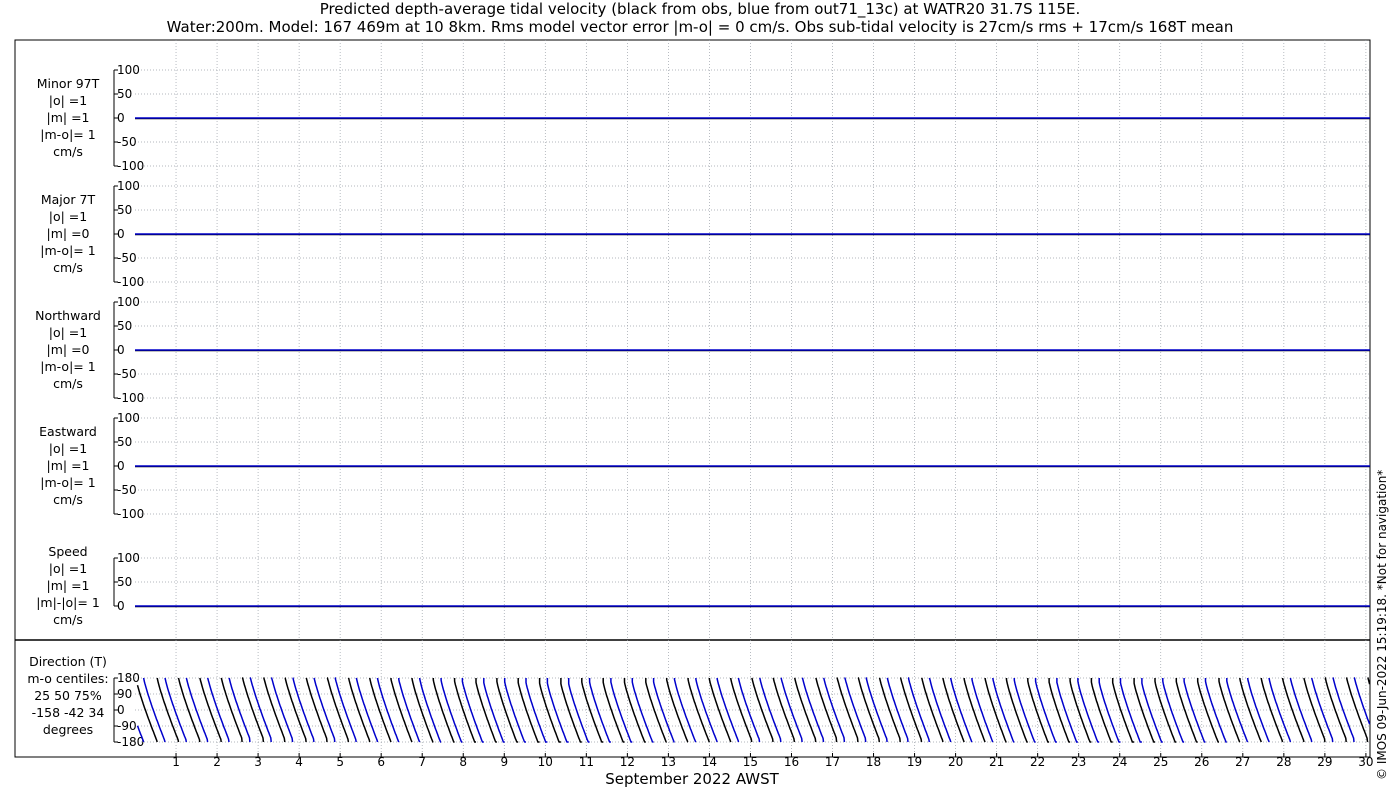 The height and width of the screenshot is (800, 1400). Describe the element at coordinates (1037, 762) in the screenshot. I see `x-tick-label: 22` at that location.